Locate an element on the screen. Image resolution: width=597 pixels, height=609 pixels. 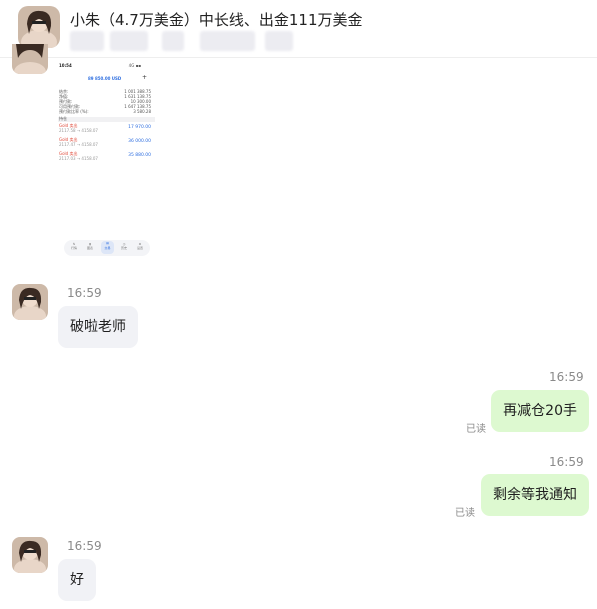
tab-chart: ▮ 图表 is located at coordinates (90, 246).